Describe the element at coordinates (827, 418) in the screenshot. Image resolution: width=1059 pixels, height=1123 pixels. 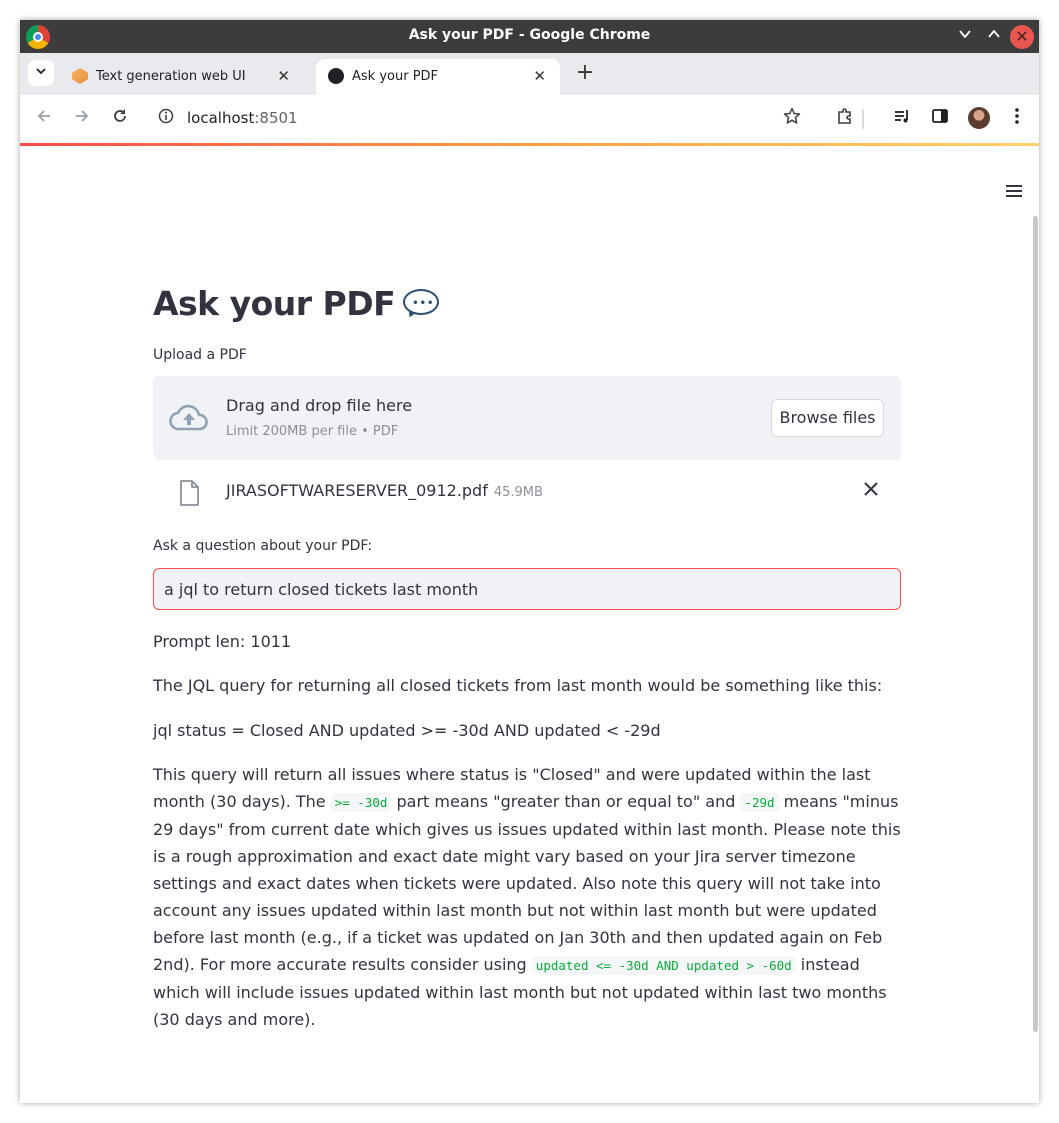
I see `browse-files-button: Browse files` at that location.